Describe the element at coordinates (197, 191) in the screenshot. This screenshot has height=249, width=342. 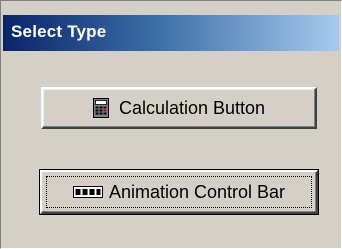
I see `animation-button-label: Animation Control Bar` at that location.